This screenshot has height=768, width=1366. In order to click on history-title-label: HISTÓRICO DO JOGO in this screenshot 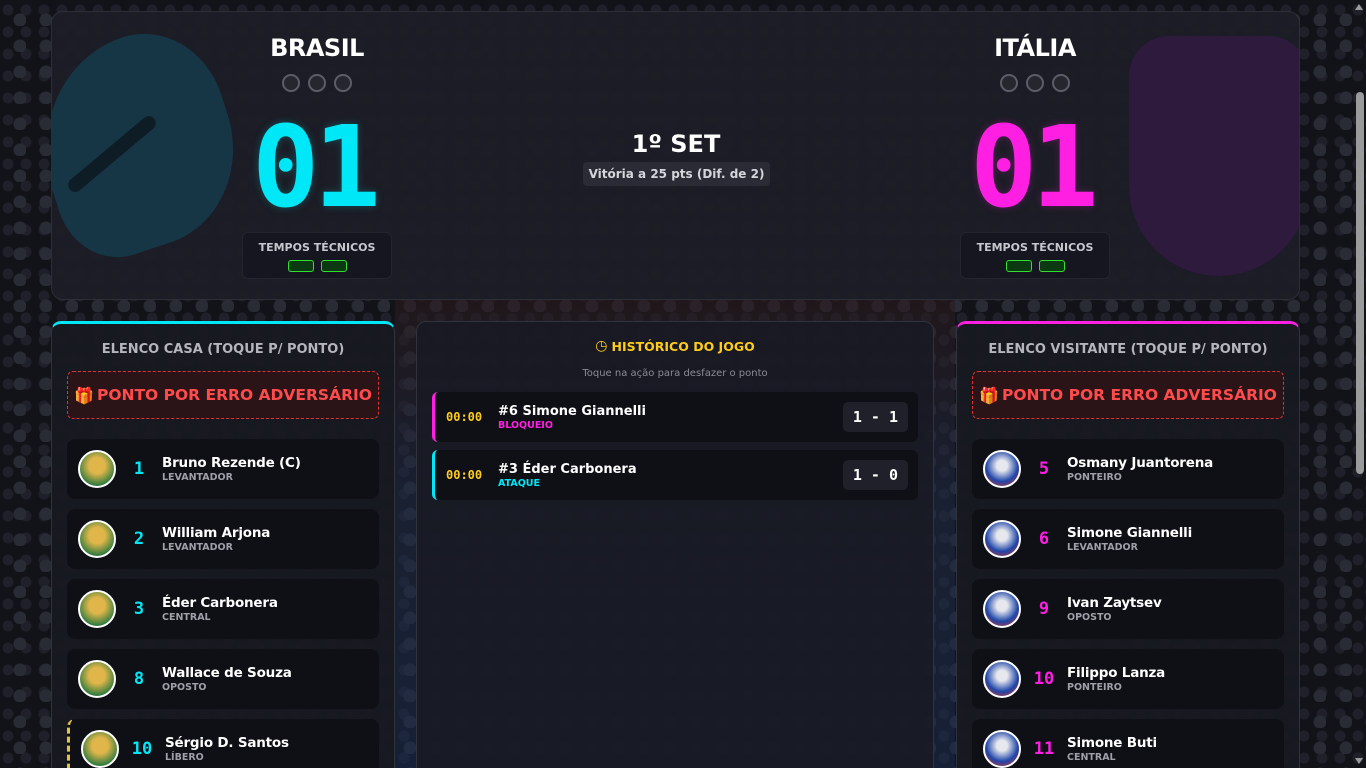, I will do `click(683, 346)`.